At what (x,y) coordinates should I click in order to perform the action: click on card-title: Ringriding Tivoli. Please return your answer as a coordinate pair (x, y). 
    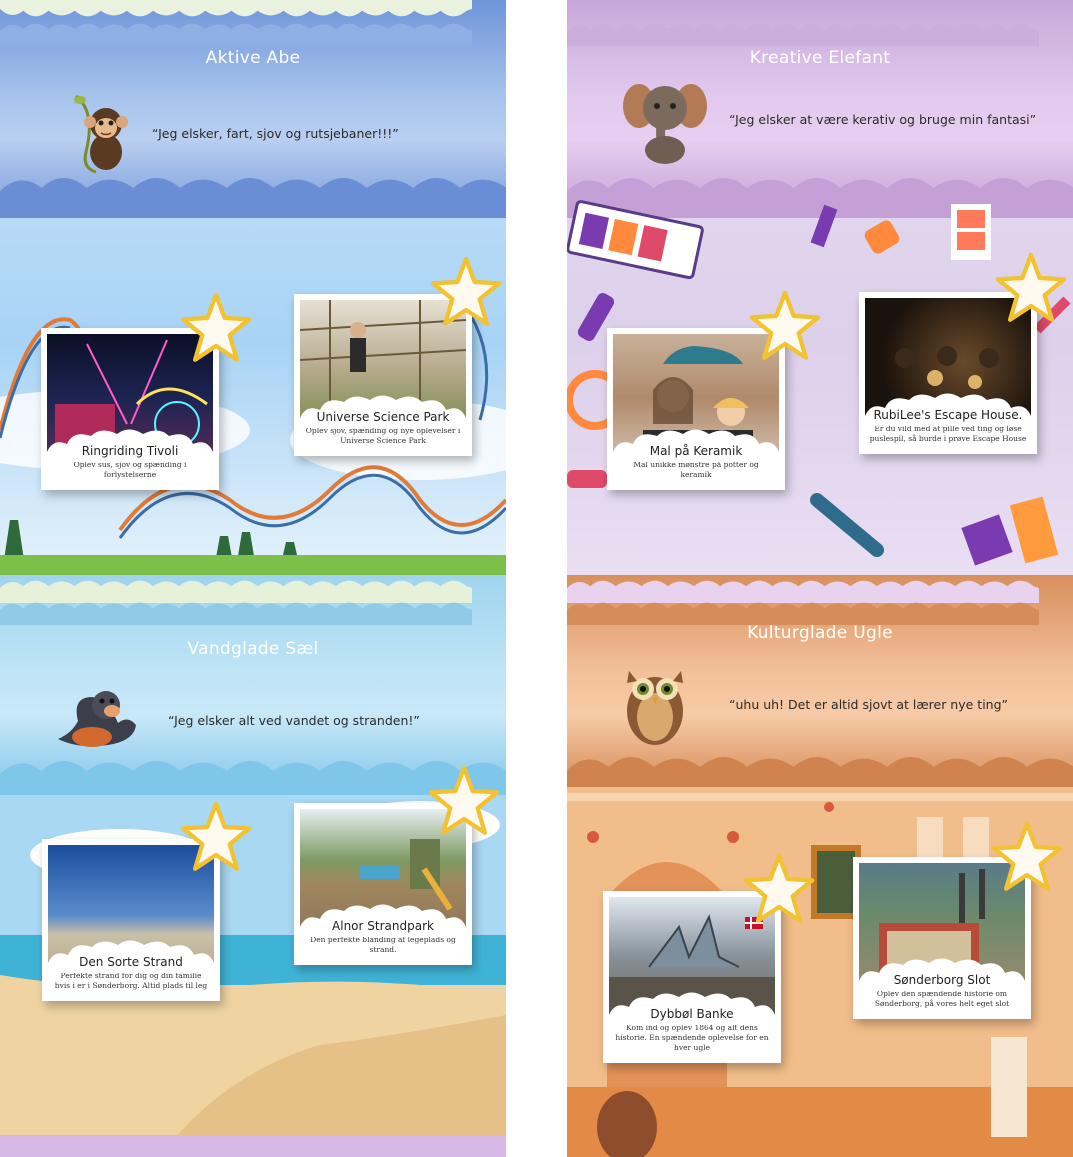
    Looking at the image, I should click on (130, 451).